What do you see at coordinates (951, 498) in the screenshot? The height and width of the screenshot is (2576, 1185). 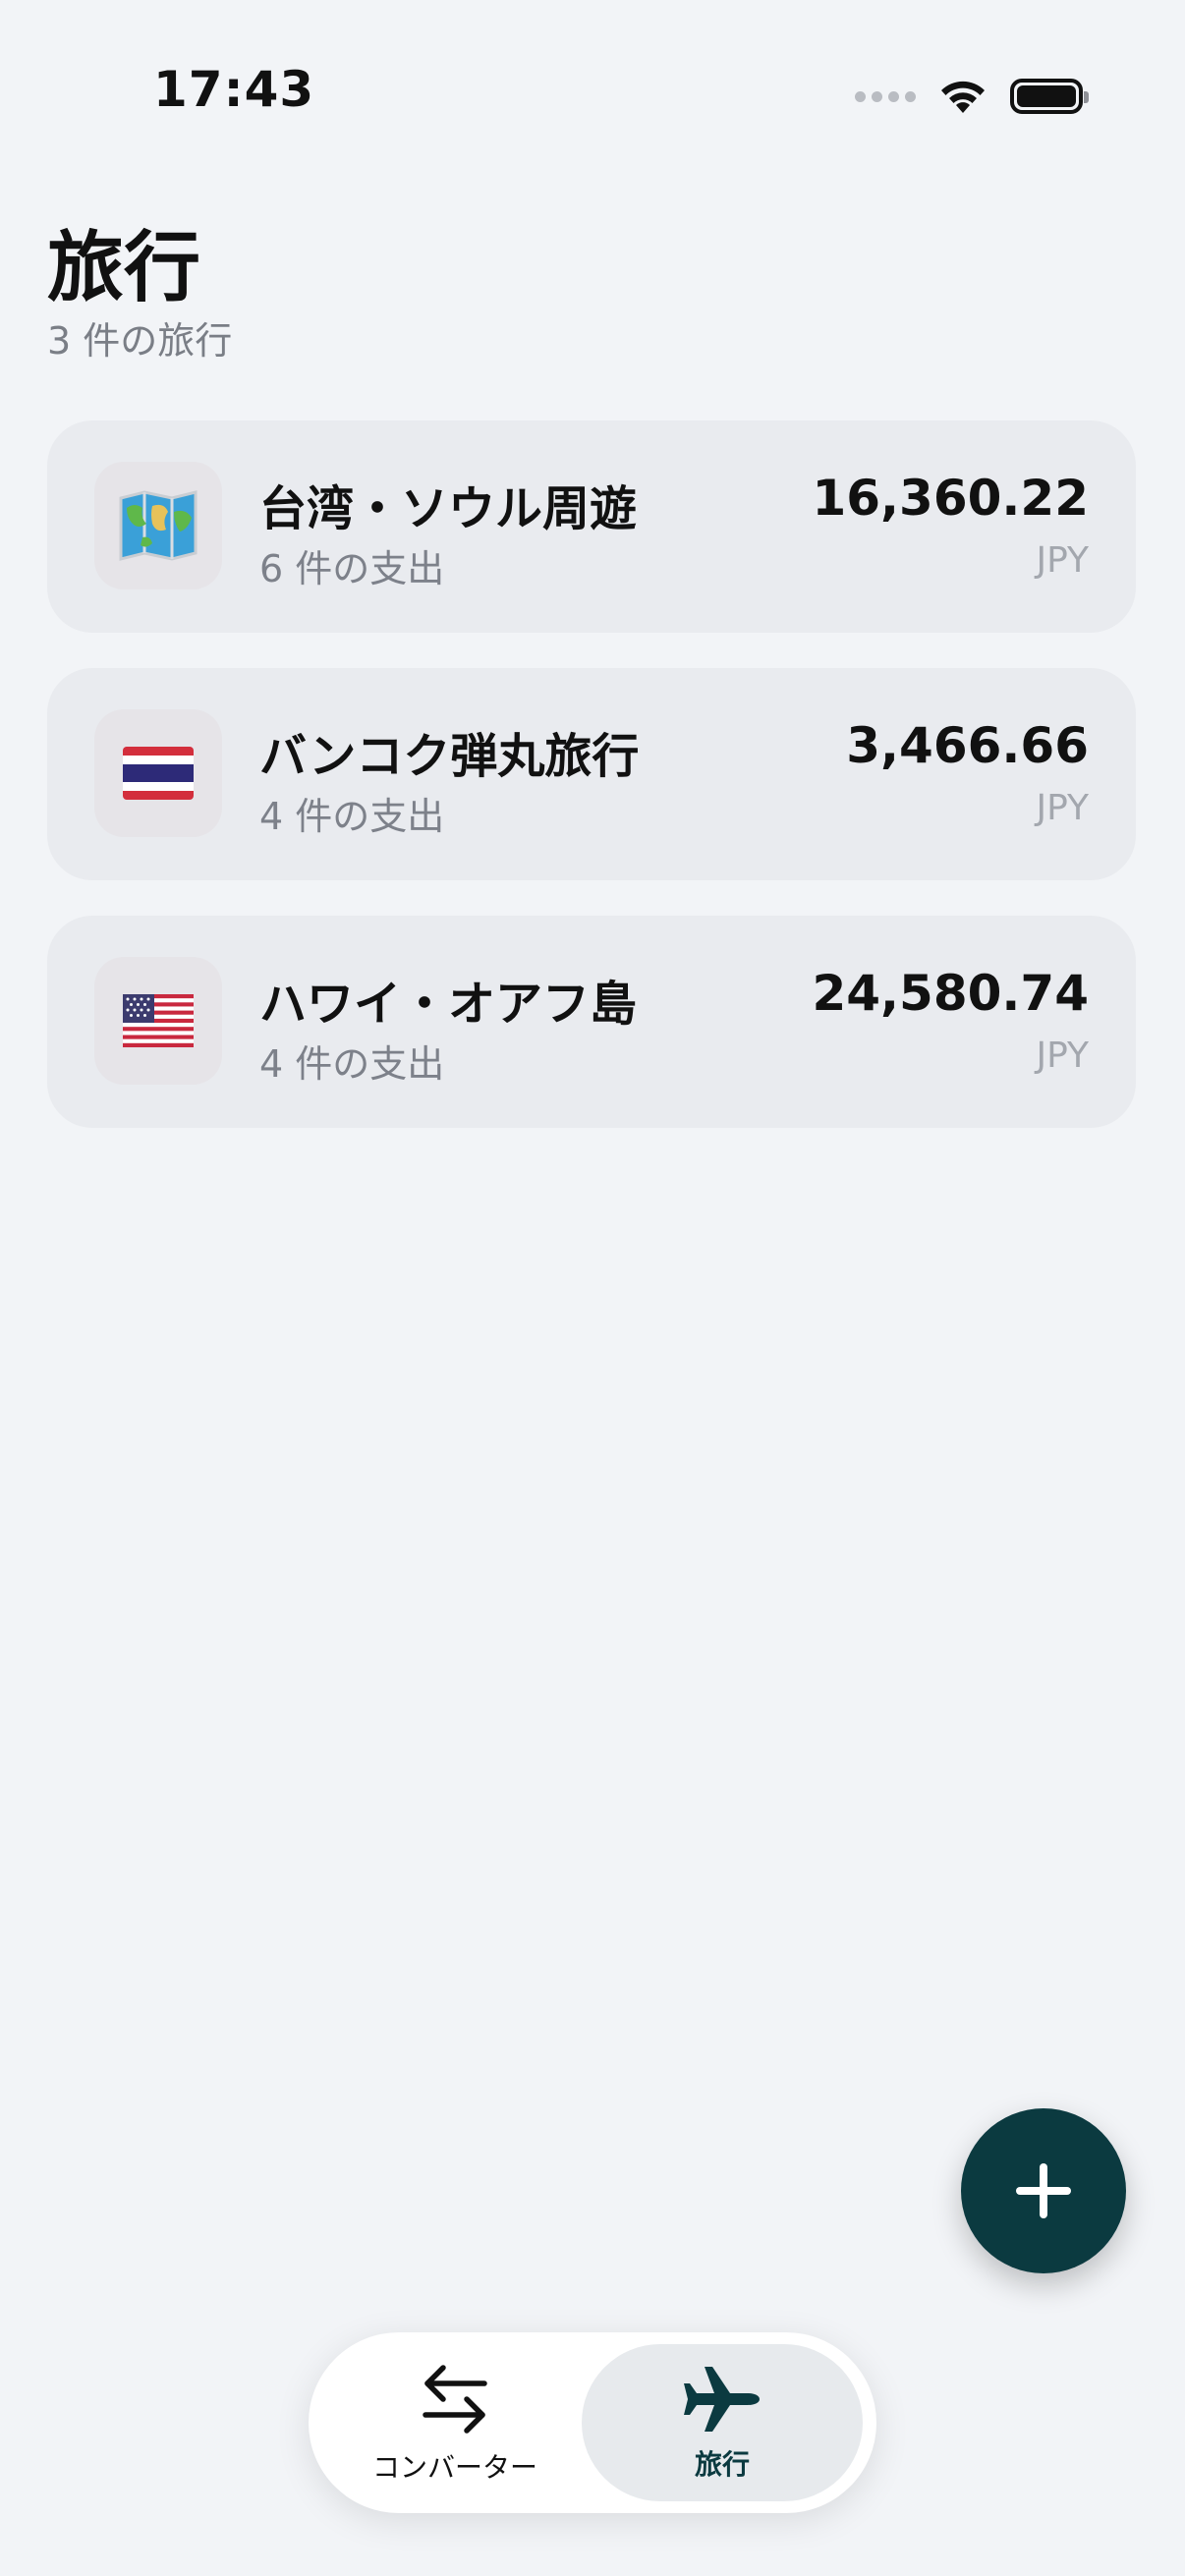 I see `trip-amount: 16,360.22` at bounding box center [951, 498].